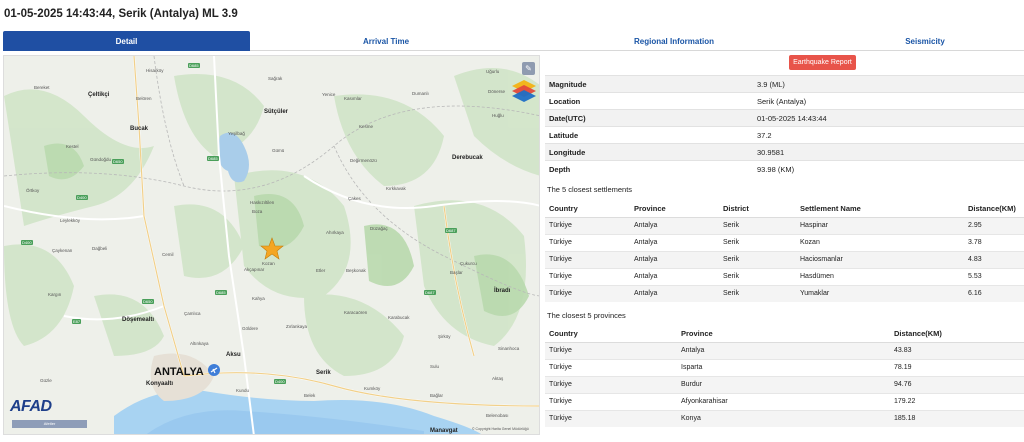 Image resolution: width=1024 pixels, height=442 pixels. Describe the element at coordinates (356, 312) in the screenshot. I see `map-label: Karacaören` at that location.